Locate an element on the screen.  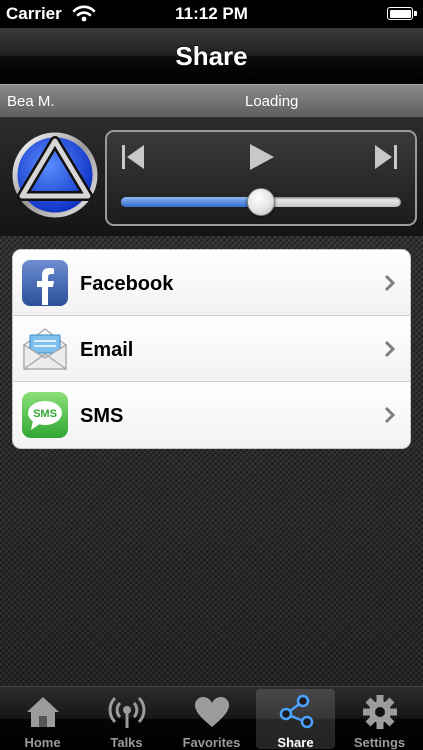
tab-favorites-label: Favorites is located at coordinates (211, 742).